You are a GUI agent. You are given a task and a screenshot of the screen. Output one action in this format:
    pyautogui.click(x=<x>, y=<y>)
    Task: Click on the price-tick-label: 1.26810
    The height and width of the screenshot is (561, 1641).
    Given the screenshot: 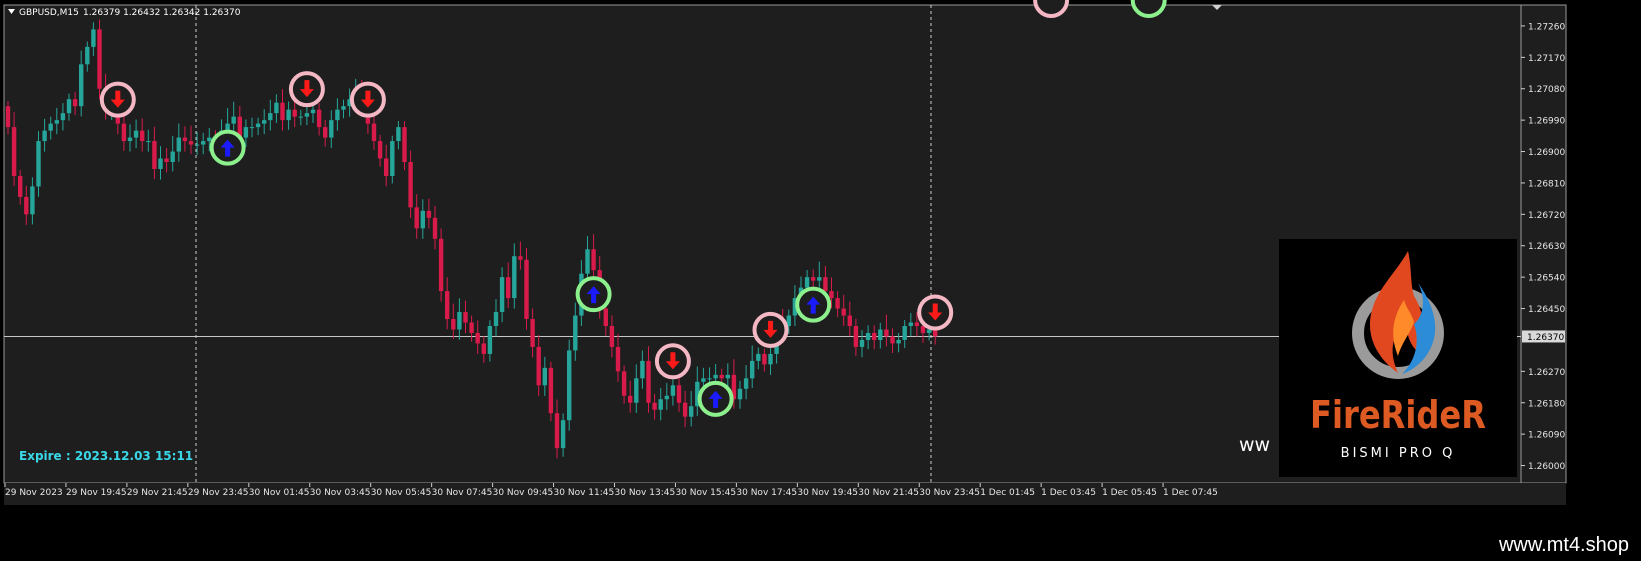 What is the action you would take?
    pyautogui.click(x=1546, y=184)
    